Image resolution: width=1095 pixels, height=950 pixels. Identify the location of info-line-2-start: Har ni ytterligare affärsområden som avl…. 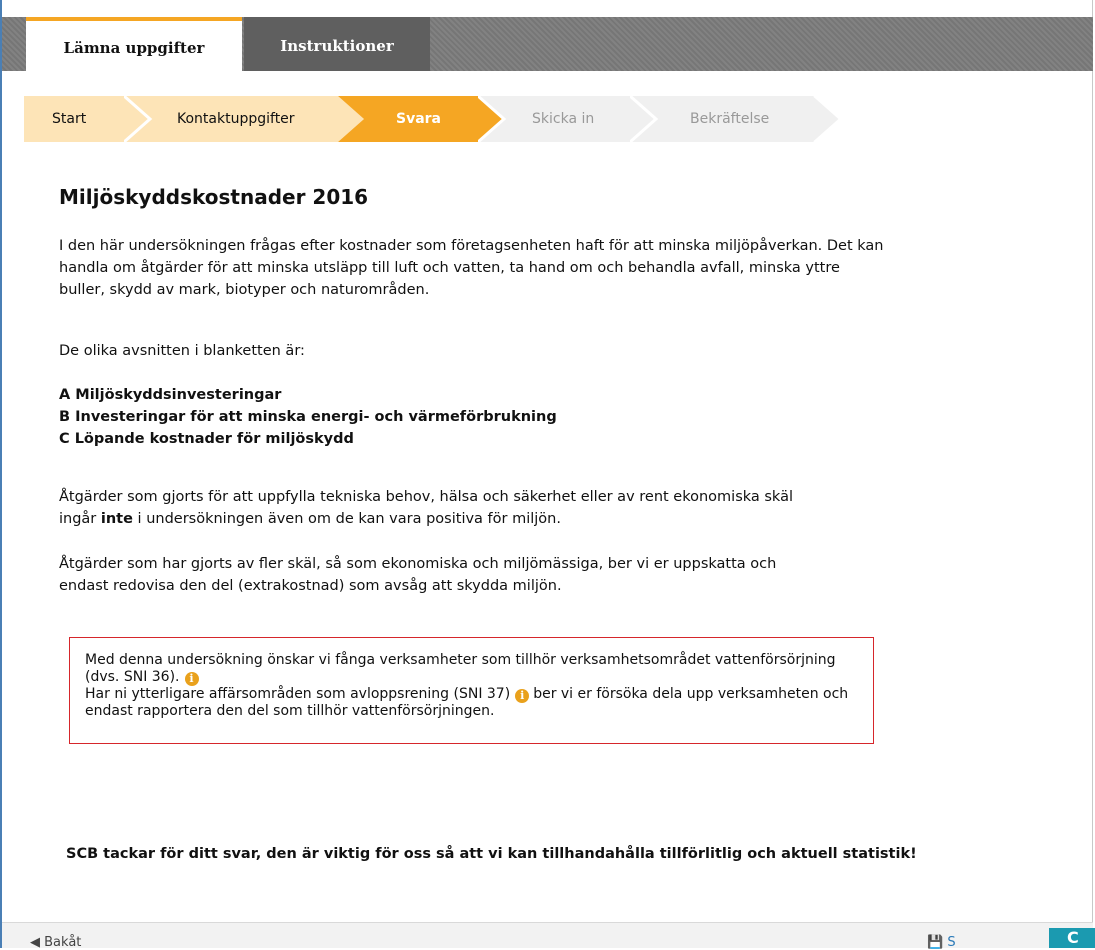
(298, 694).